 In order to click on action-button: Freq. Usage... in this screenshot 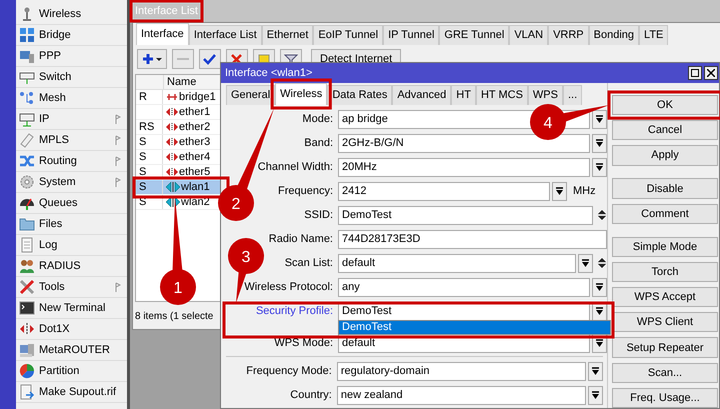, I will do `click(665, 398)`.